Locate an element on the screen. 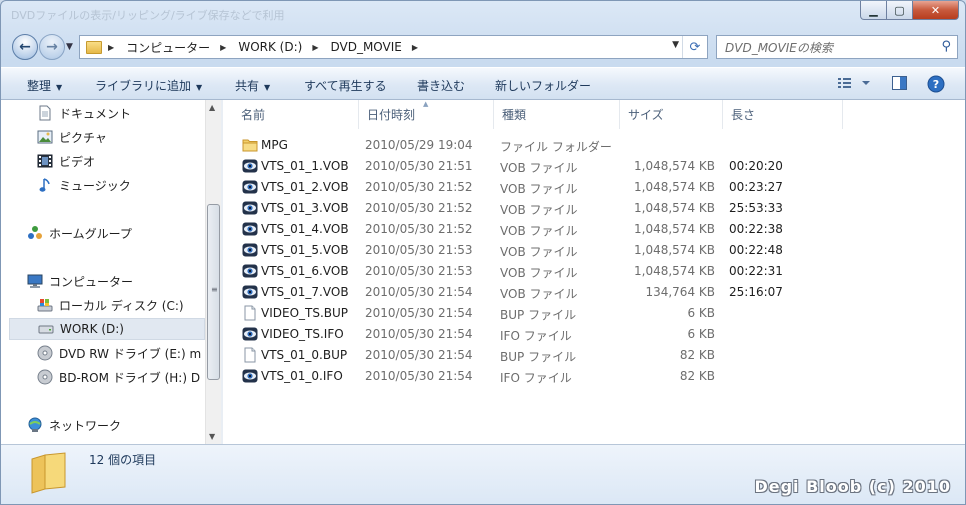  file-date: 2010/05/30 21:52 is located at coordinates (419, 187).